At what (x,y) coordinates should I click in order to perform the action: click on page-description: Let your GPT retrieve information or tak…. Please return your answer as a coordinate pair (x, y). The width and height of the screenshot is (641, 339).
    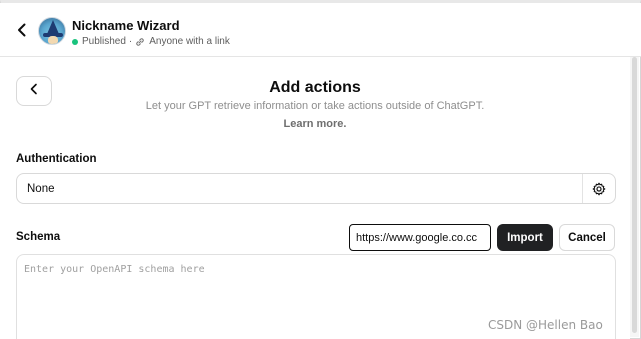
    Looking at the image, I should click on (315, 106).